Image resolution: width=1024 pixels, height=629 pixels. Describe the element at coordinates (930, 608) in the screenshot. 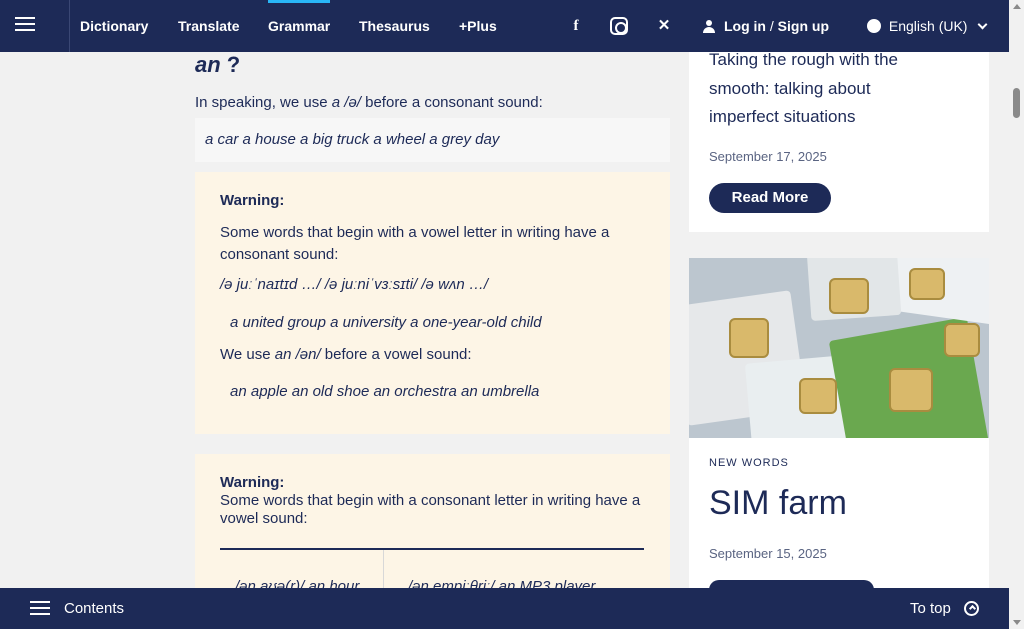

I see `to-top-link: To top` at that location.